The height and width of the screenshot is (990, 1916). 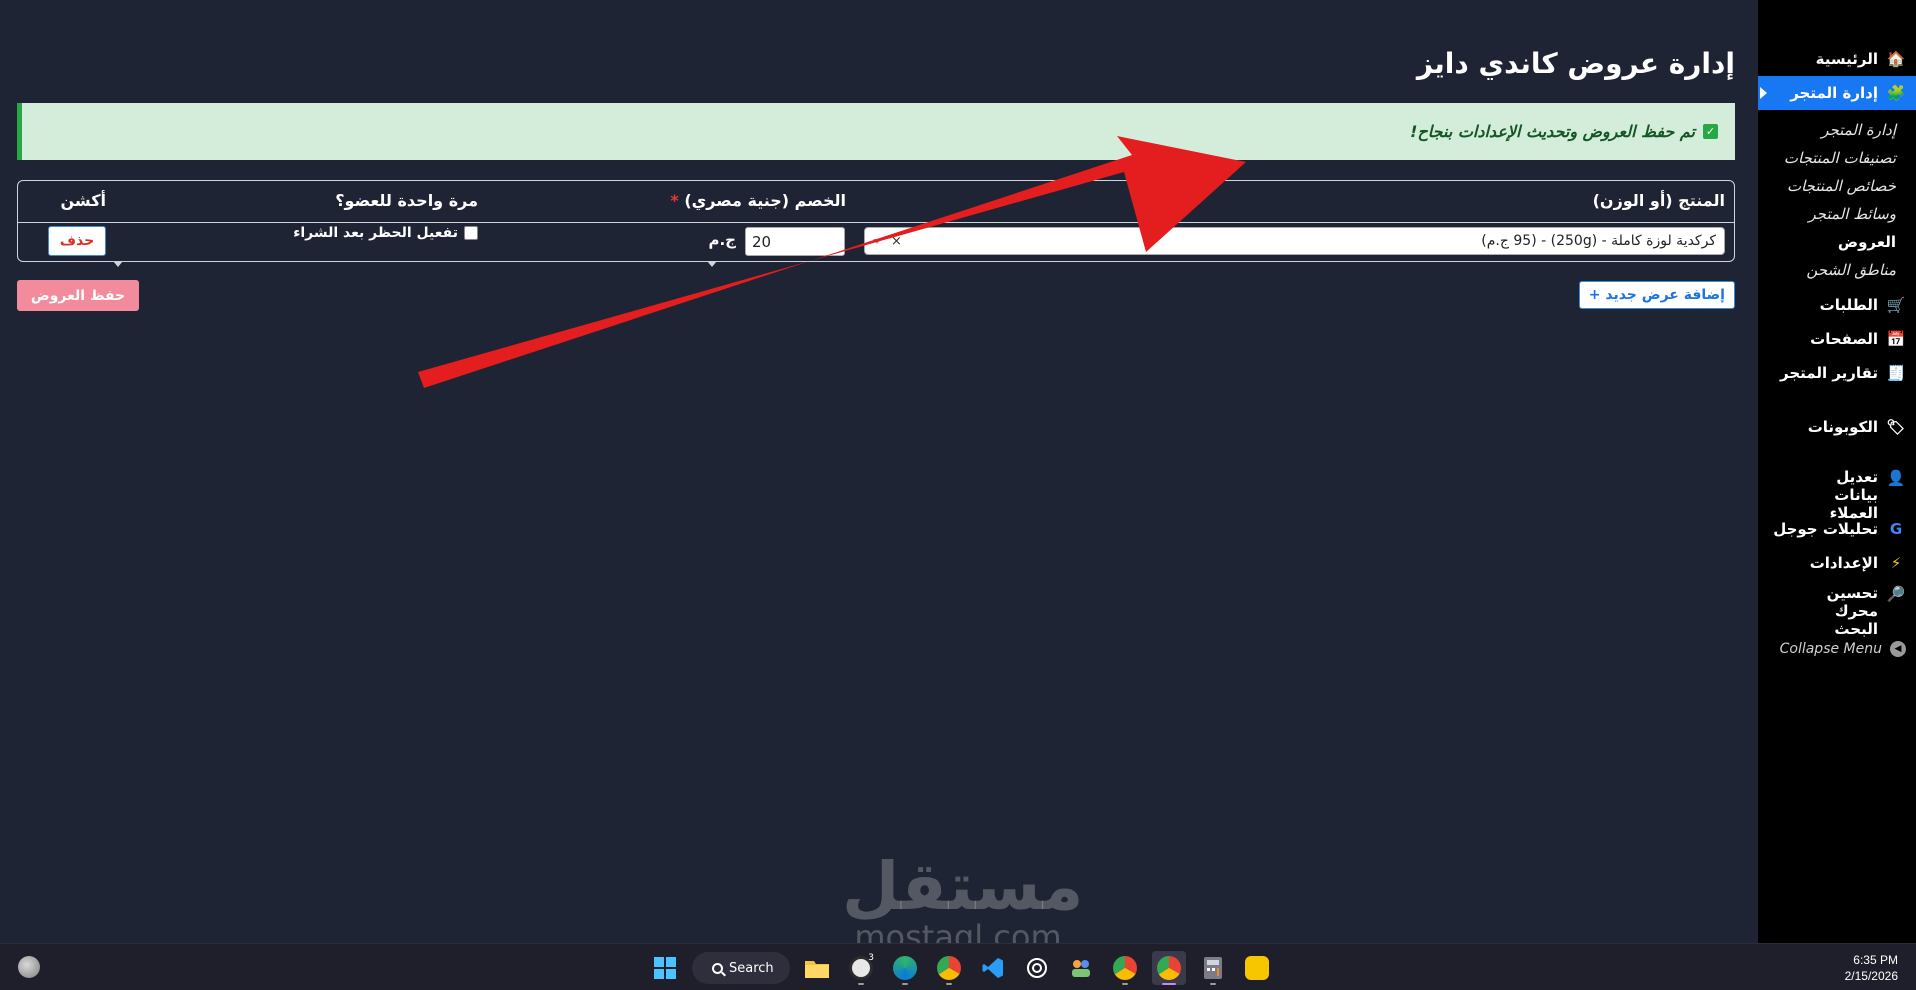 I want to click on sidebar-item-coupons: 🏷 الكوبونات, so click(x=1837, y=427).